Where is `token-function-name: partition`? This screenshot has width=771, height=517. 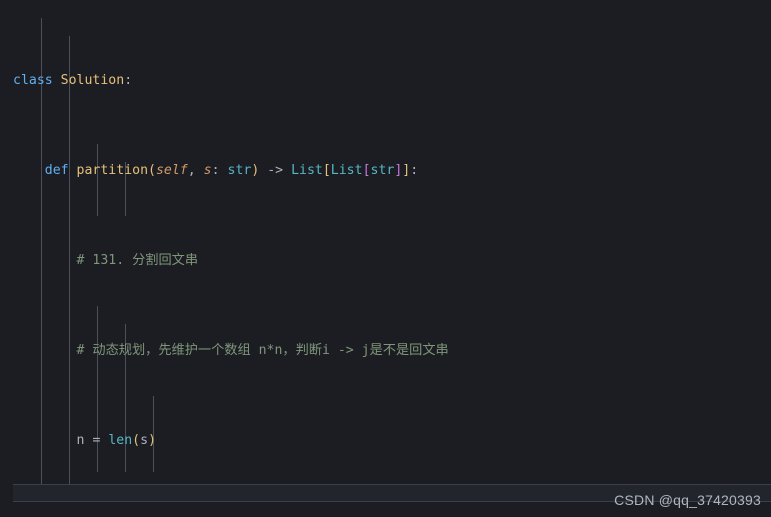
token-function-name: partition is located at coordinates (112, 170).